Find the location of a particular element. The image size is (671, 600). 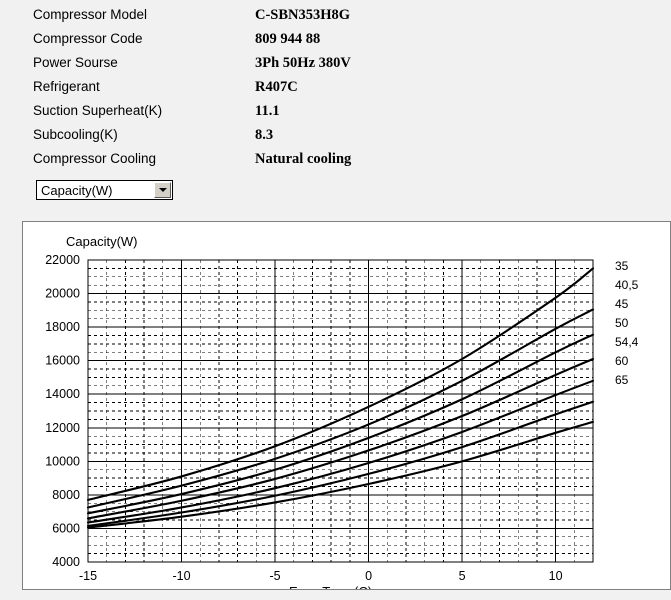

spec-label-refrigerant: Refrigerant is located at coordinates (66, 86).